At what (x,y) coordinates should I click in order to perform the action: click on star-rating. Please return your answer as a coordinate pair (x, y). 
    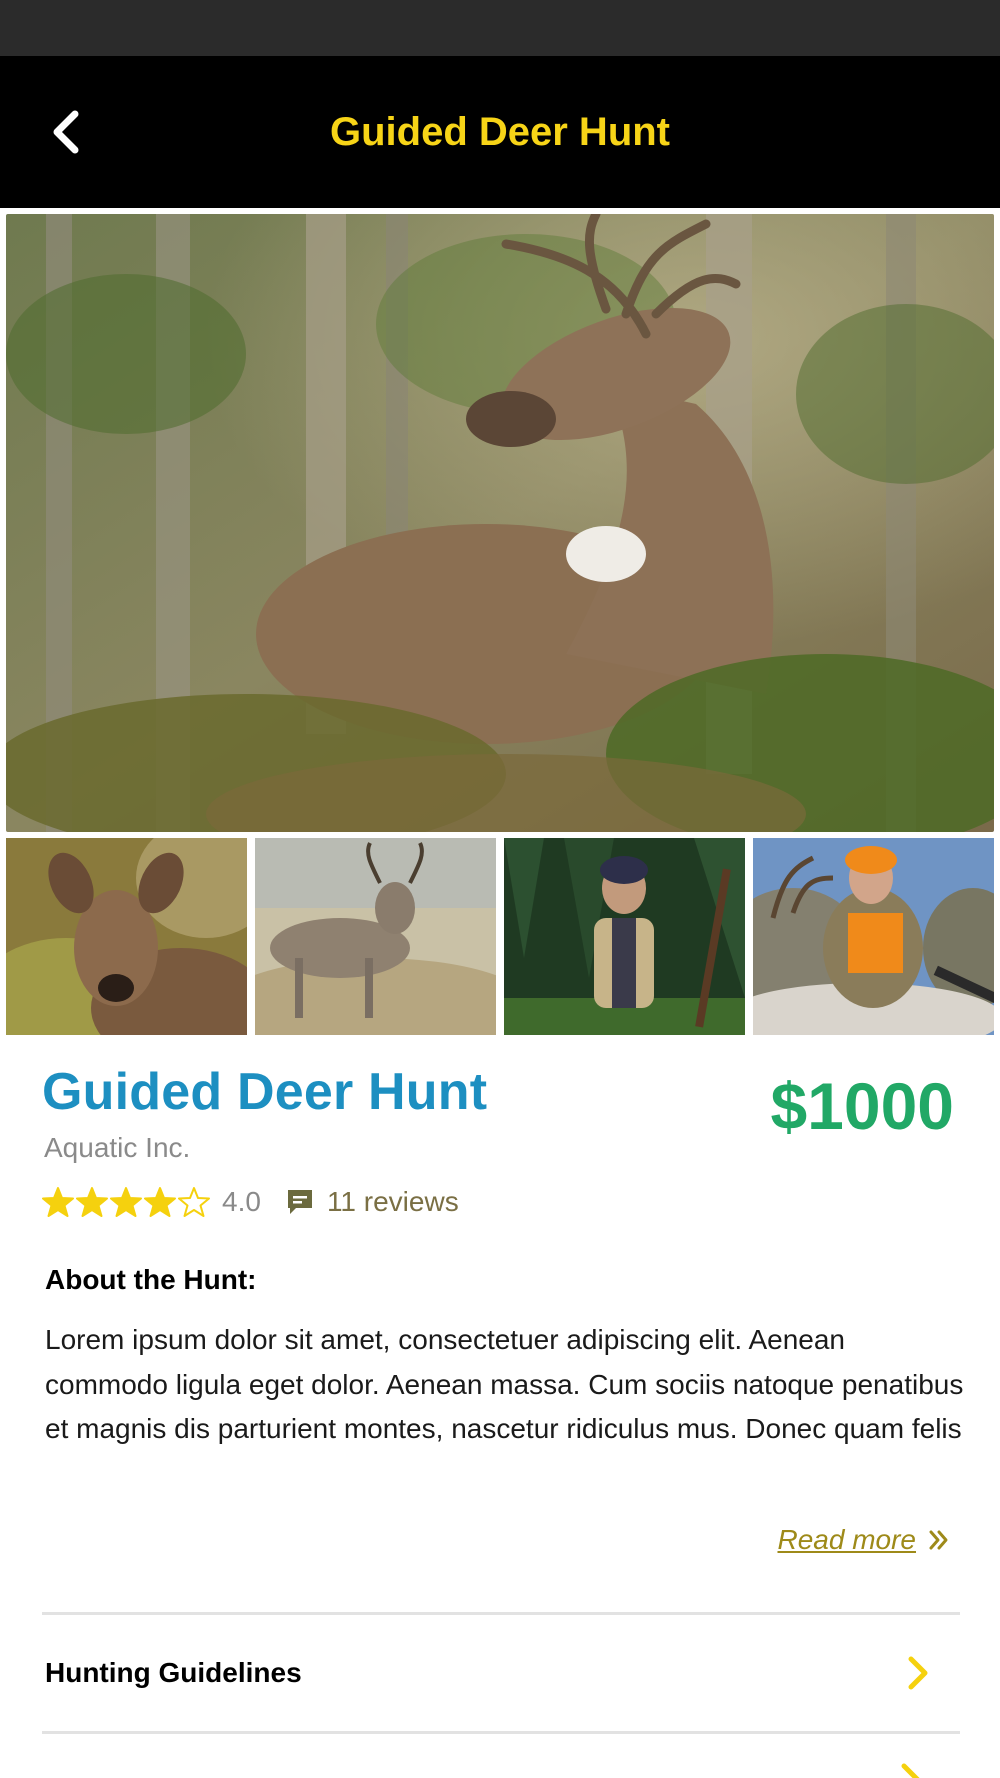
    Looking at the image, I should click on (126, 1202).